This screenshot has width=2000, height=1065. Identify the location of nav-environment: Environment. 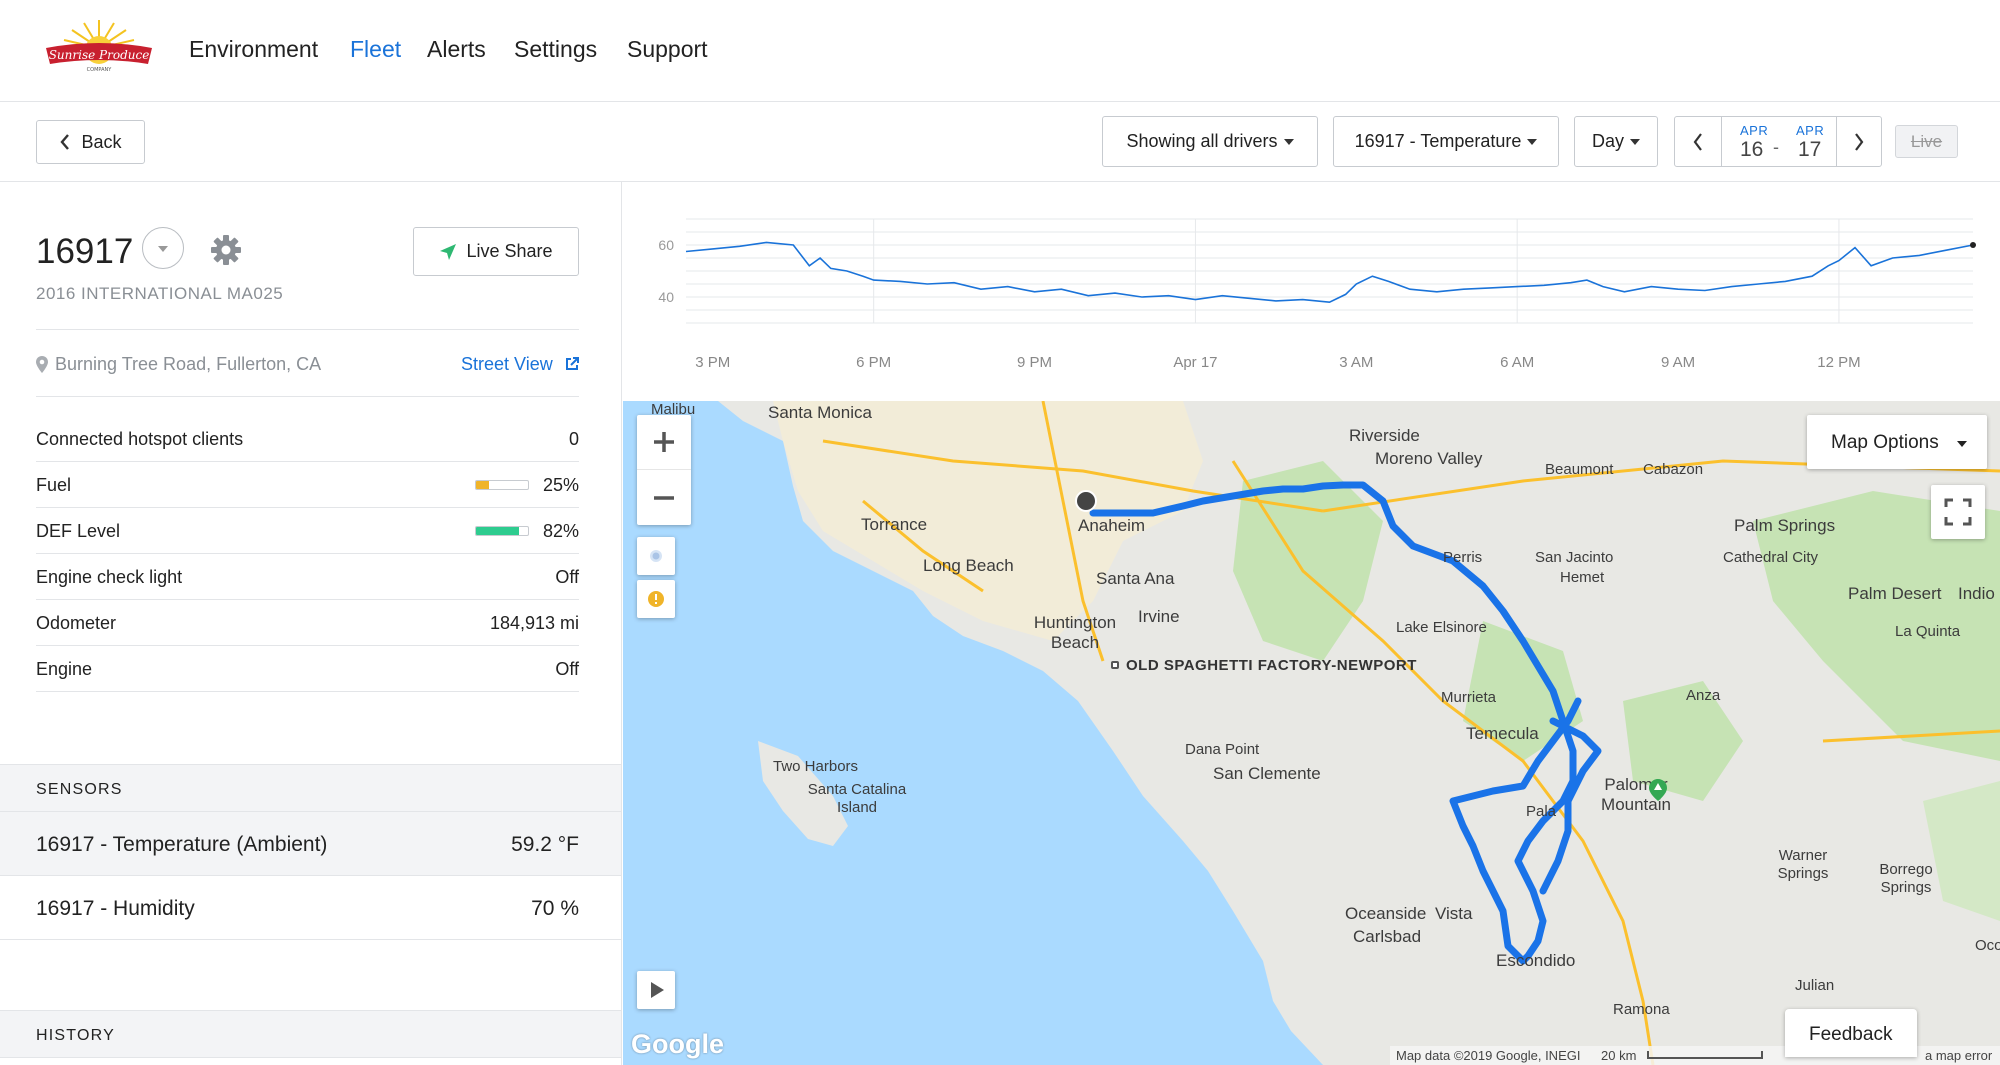
(253, 49).